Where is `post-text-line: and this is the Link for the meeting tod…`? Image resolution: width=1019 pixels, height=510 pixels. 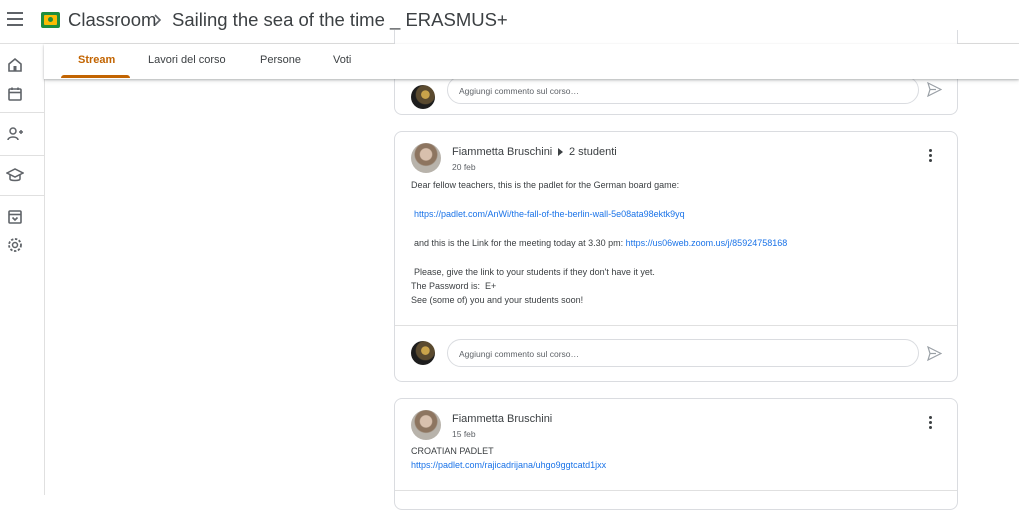 post-text-line: and this is the Link for the meeting tod… is located at coordinates (600, 243).